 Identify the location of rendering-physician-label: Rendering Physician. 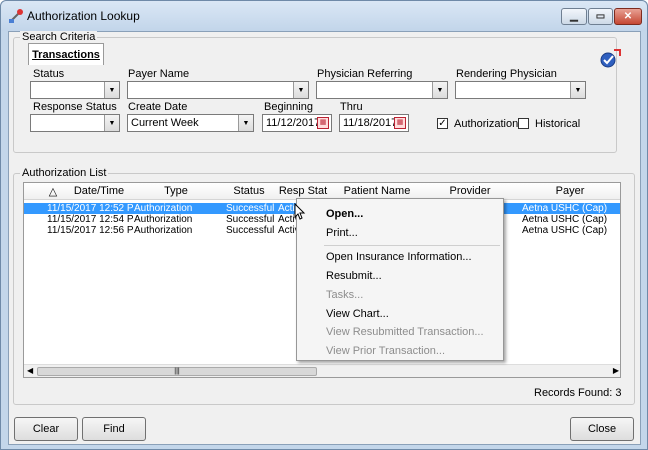
(506, 74).